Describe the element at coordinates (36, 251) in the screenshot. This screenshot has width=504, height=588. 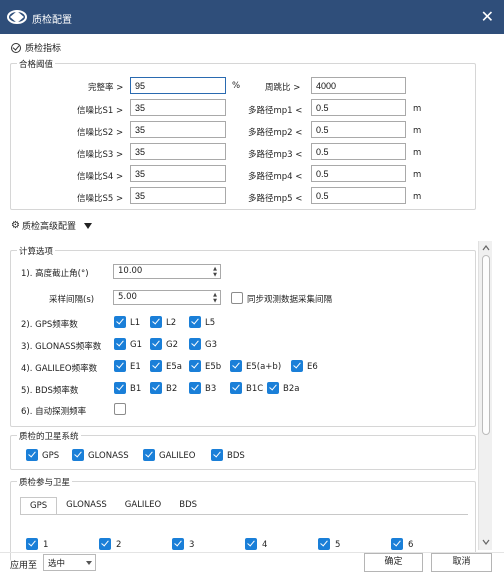
I see `calc-options-title: 计算选项` at that location.